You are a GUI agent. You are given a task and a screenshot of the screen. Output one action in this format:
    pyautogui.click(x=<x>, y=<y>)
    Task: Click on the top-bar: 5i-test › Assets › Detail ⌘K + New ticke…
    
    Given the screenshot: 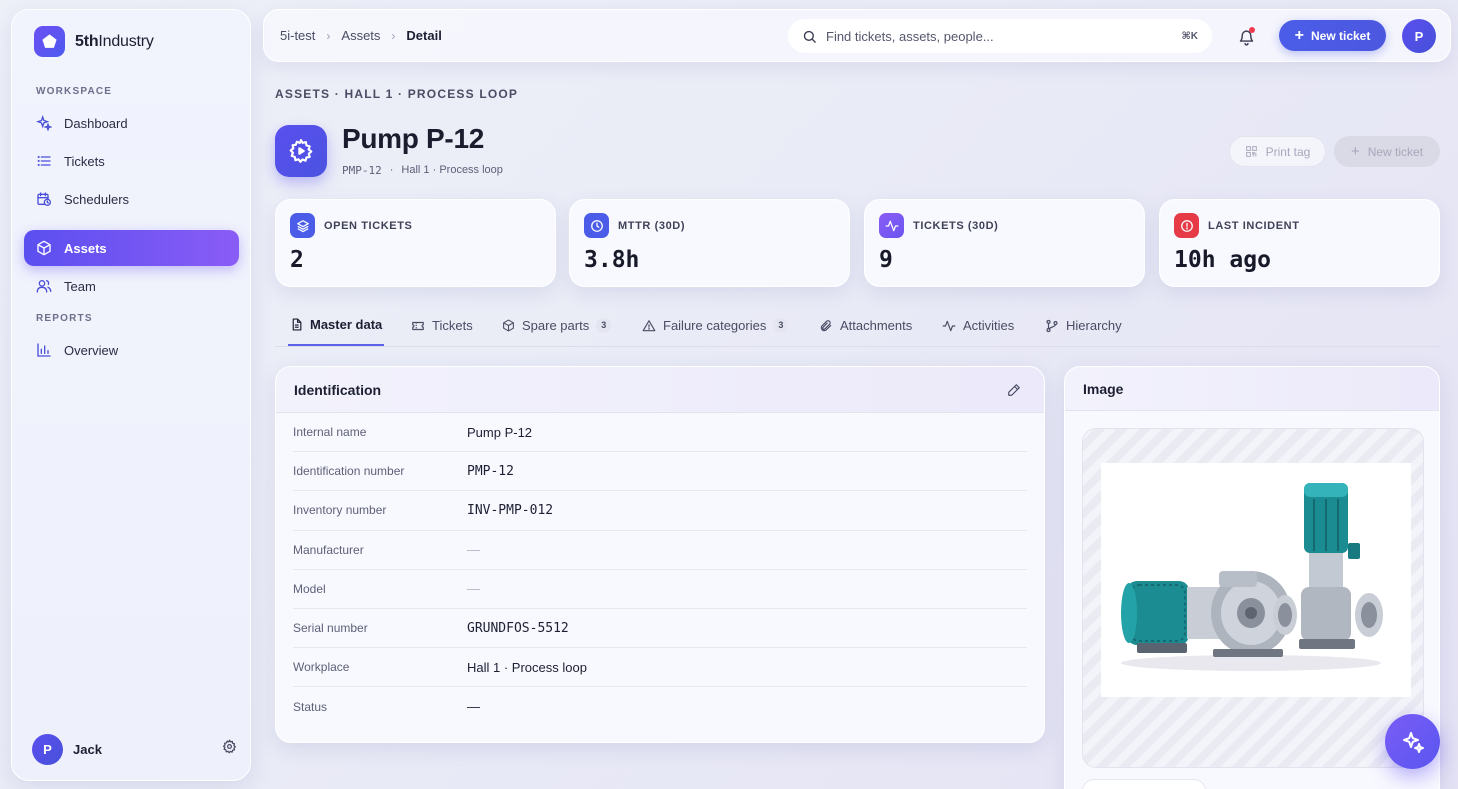 What is the action you would take?
    pyautogui.click(x=857, y=35)
    